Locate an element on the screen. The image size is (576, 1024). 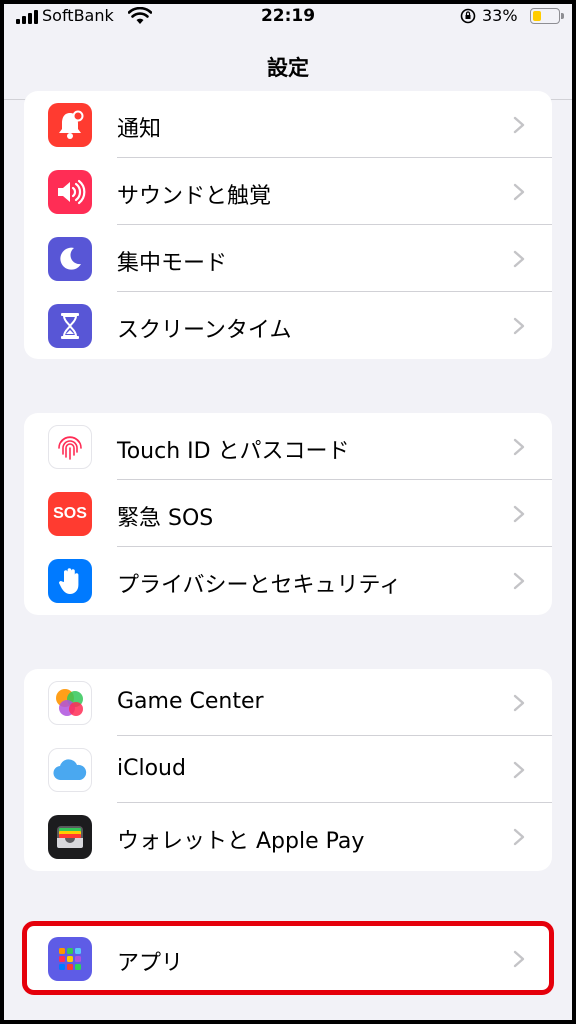
sos-icon-text: SOS is located at coordinates (70, 513).